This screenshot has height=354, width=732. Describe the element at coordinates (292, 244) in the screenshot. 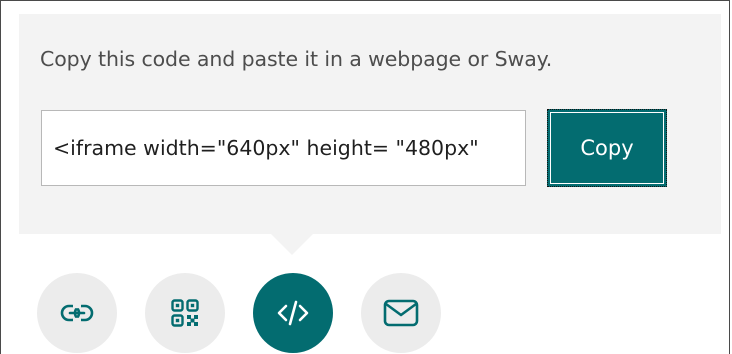

I see `panel-pointer` at that location.